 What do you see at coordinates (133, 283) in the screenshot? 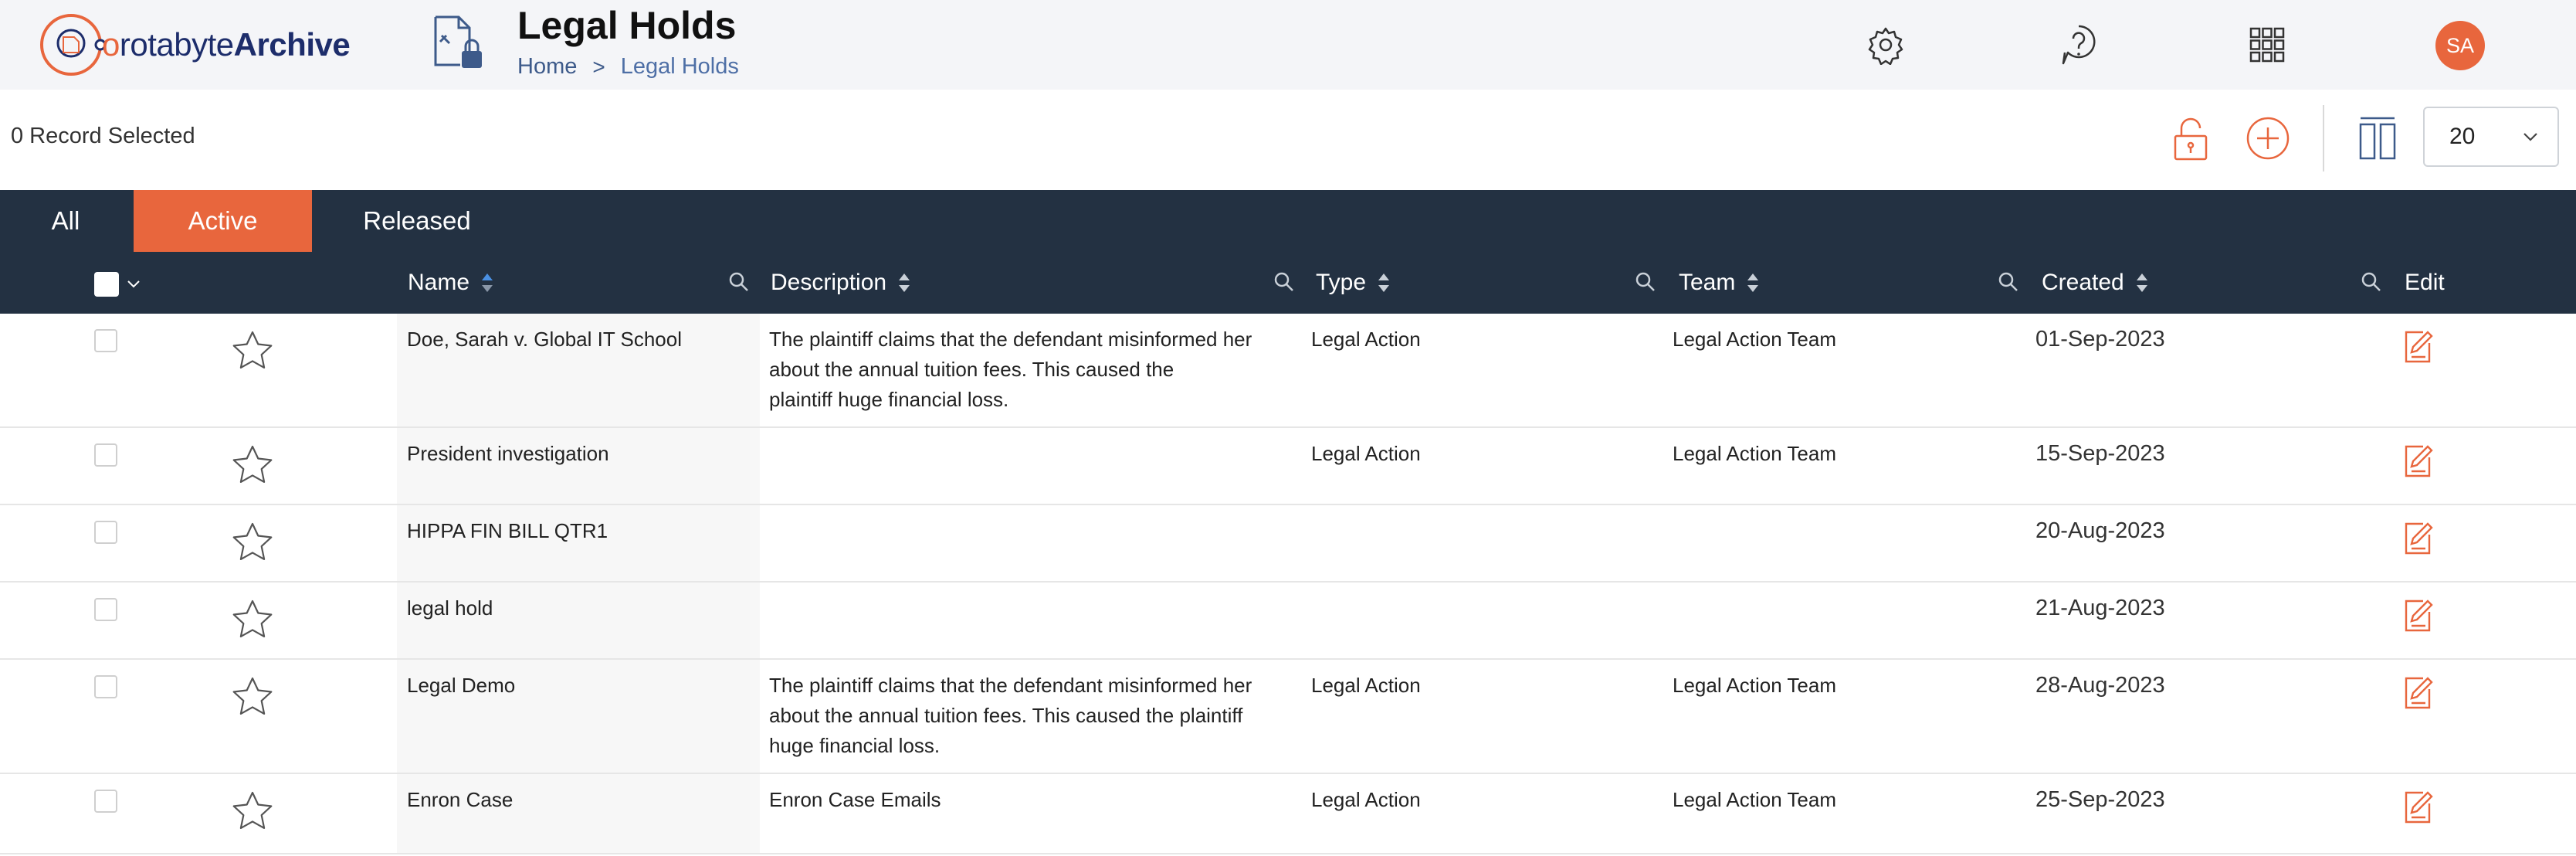
I see `select-options-chevron-icon` at bounding box center [133, 283].